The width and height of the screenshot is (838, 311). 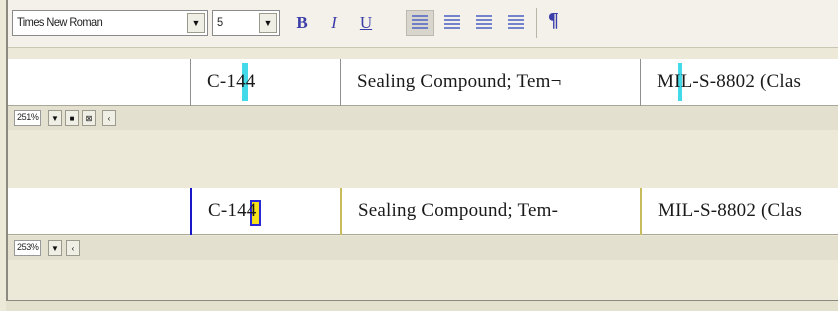 What do you see at coordinates (553, 20) in the screenshot?
I see `show-formatting-button: ¶` at bounding box center [553, 20].